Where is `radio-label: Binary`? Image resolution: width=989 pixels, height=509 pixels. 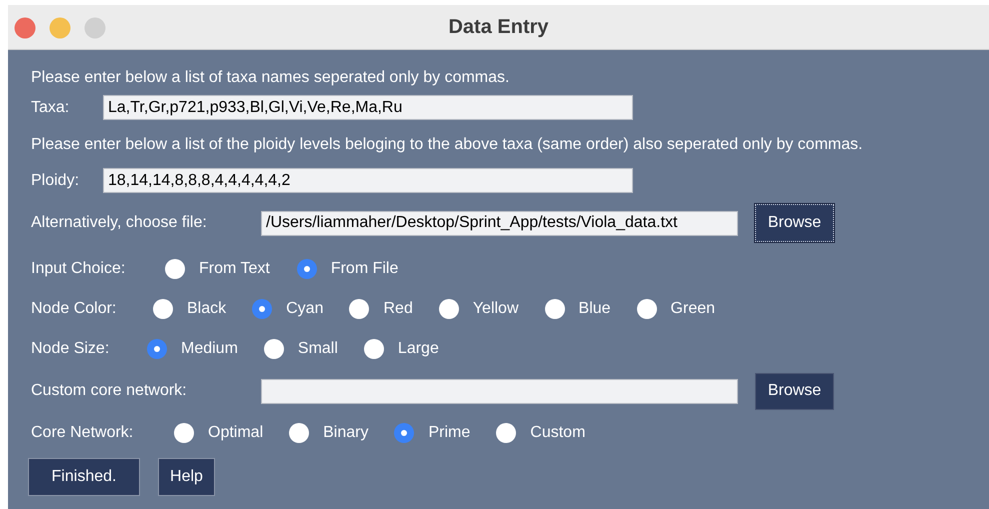
radio-label: Binary is located at coordinates (345, 433).